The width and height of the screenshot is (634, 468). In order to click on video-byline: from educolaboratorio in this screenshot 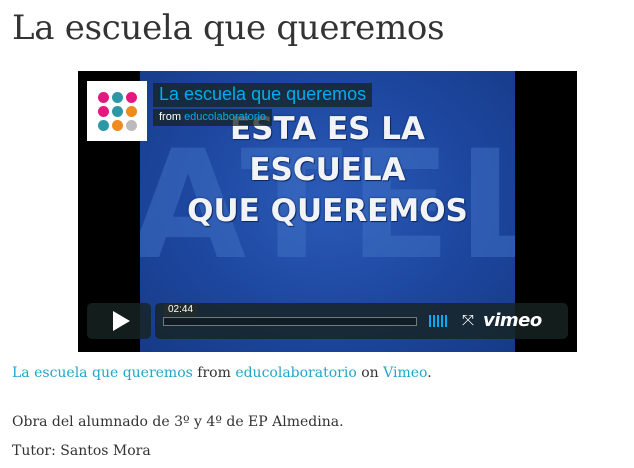, I will do `click(213, 117)`.